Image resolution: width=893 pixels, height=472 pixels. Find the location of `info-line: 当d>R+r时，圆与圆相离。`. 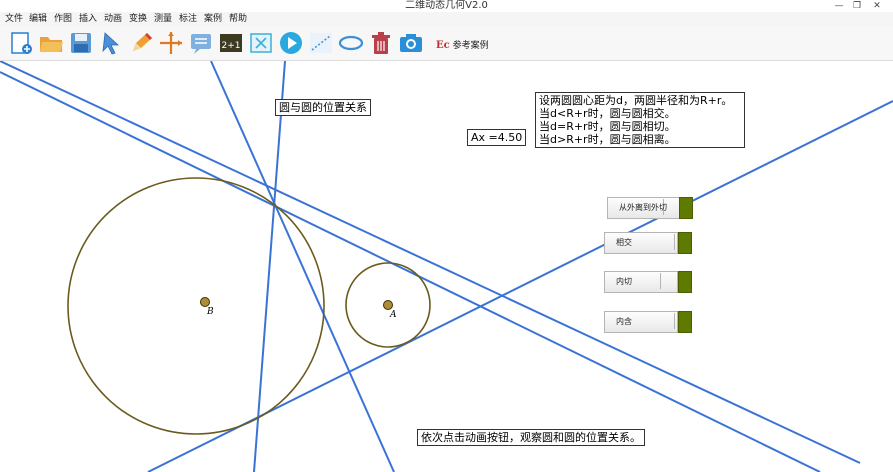

info-line: 当d>R+r时，圆与圆相离。 is located at coordinates (607, 139).